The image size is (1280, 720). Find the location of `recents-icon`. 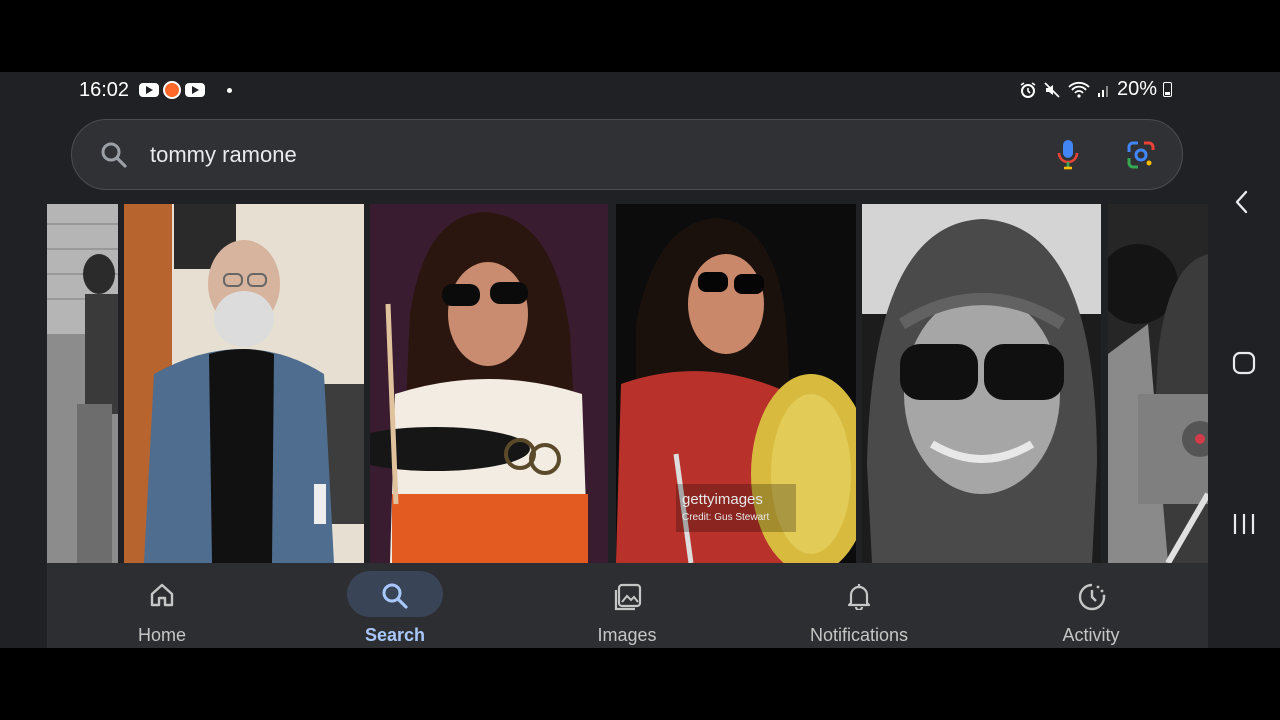

recents-icon is located at coordinates (1244, 524).